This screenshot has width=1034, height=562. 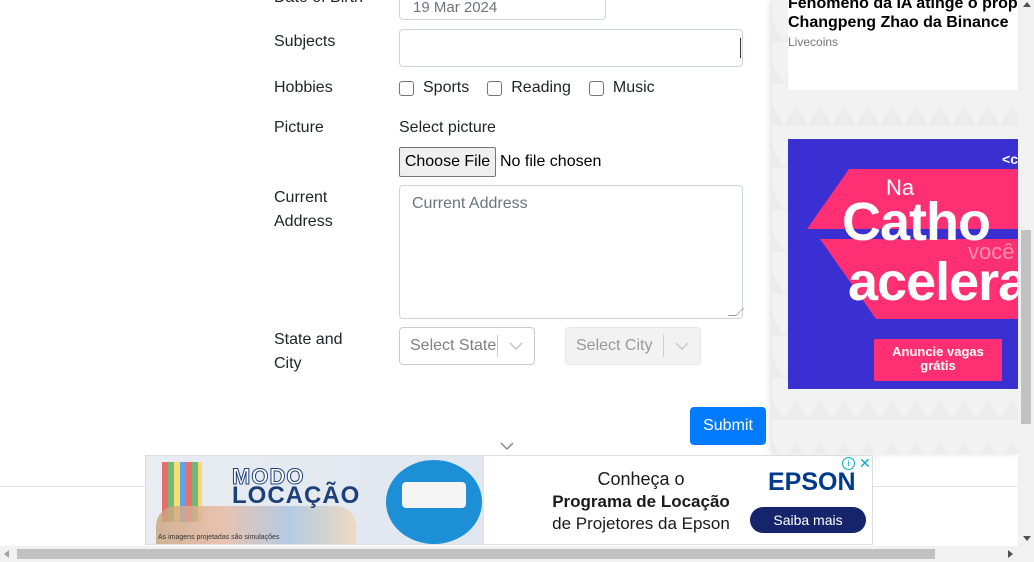 I want to click on reading-checkbox, so click(x=495, y=88).